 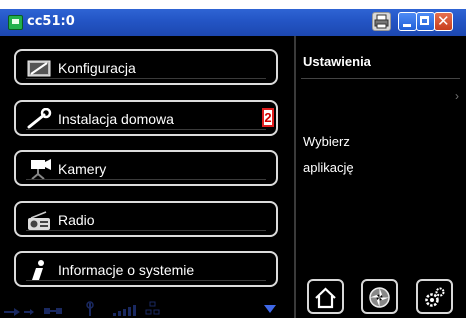 What do you see at coordinates (15, 22) in the screenshot?
I see `app-icon` at bounding box center [15, 22].